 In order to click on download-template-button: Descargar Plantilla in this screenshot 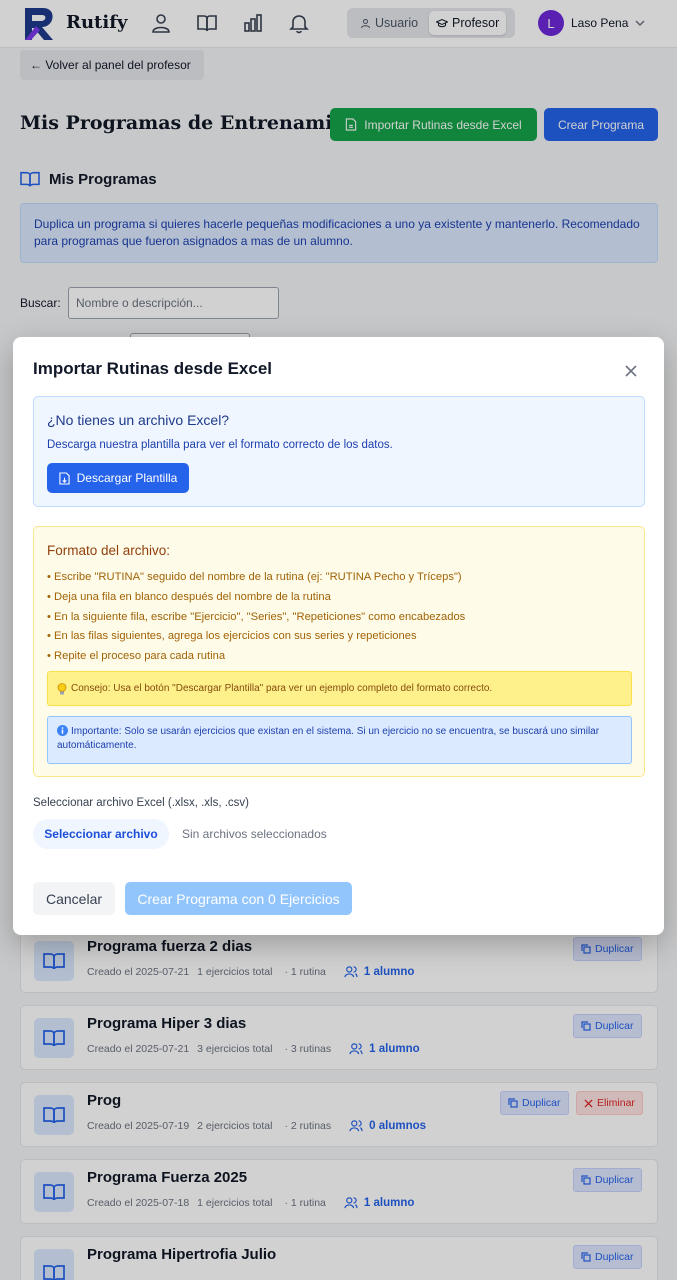, I will do `click(118, 478)`.